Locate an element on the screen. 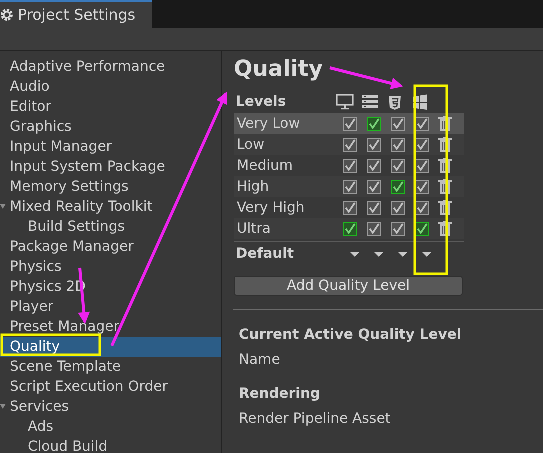 This screenshot has height=453, width=543. section-heading: Rendering is located at coordinates (280, 395).